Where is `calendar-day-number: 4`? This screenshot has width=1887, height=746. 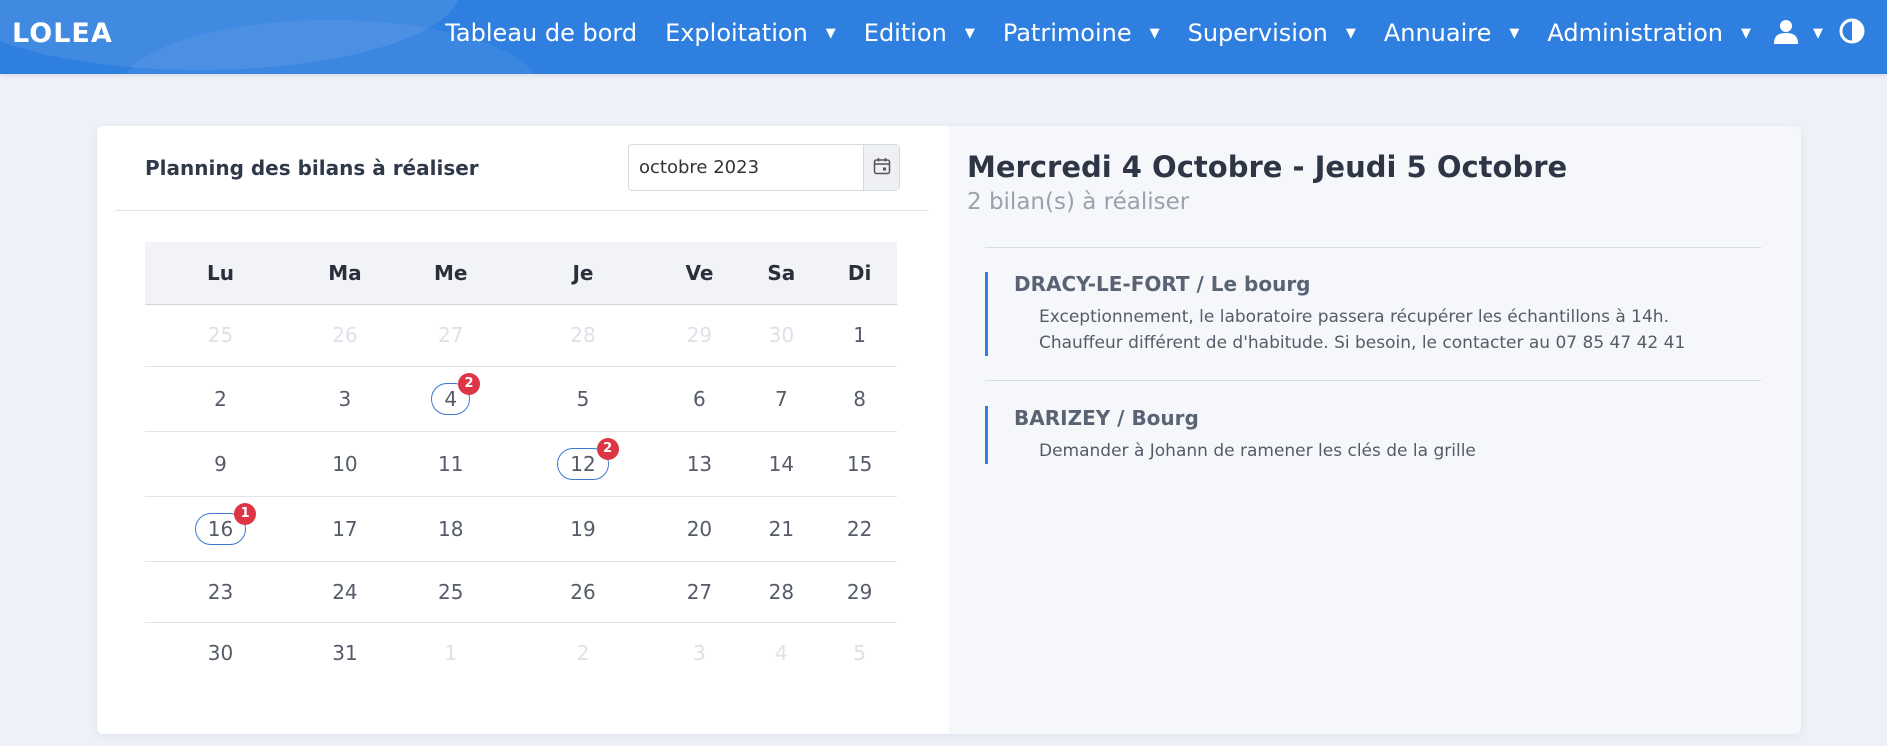 calendar-day-number: 4 is located at coordinates (781, 653).